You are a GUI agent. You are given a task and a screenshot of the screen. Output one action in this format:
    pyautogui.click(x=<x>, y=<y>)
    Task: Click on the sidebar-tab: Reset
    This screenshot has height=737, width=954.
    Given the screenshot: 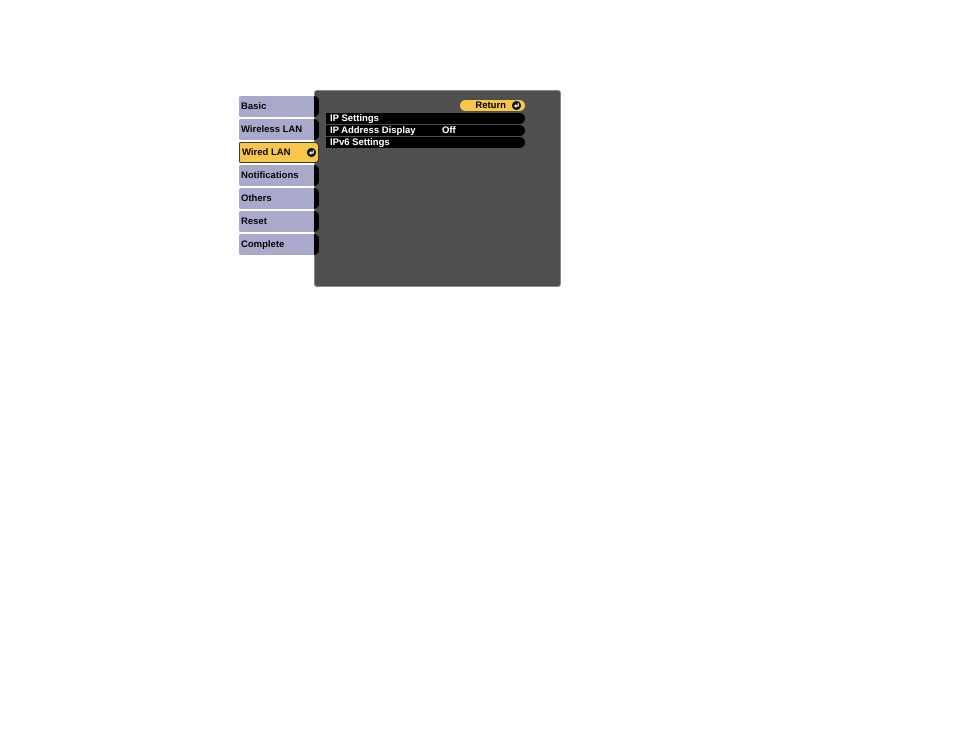 What is the action you would take?
    pyautogui.click(x=279, y=221)
    